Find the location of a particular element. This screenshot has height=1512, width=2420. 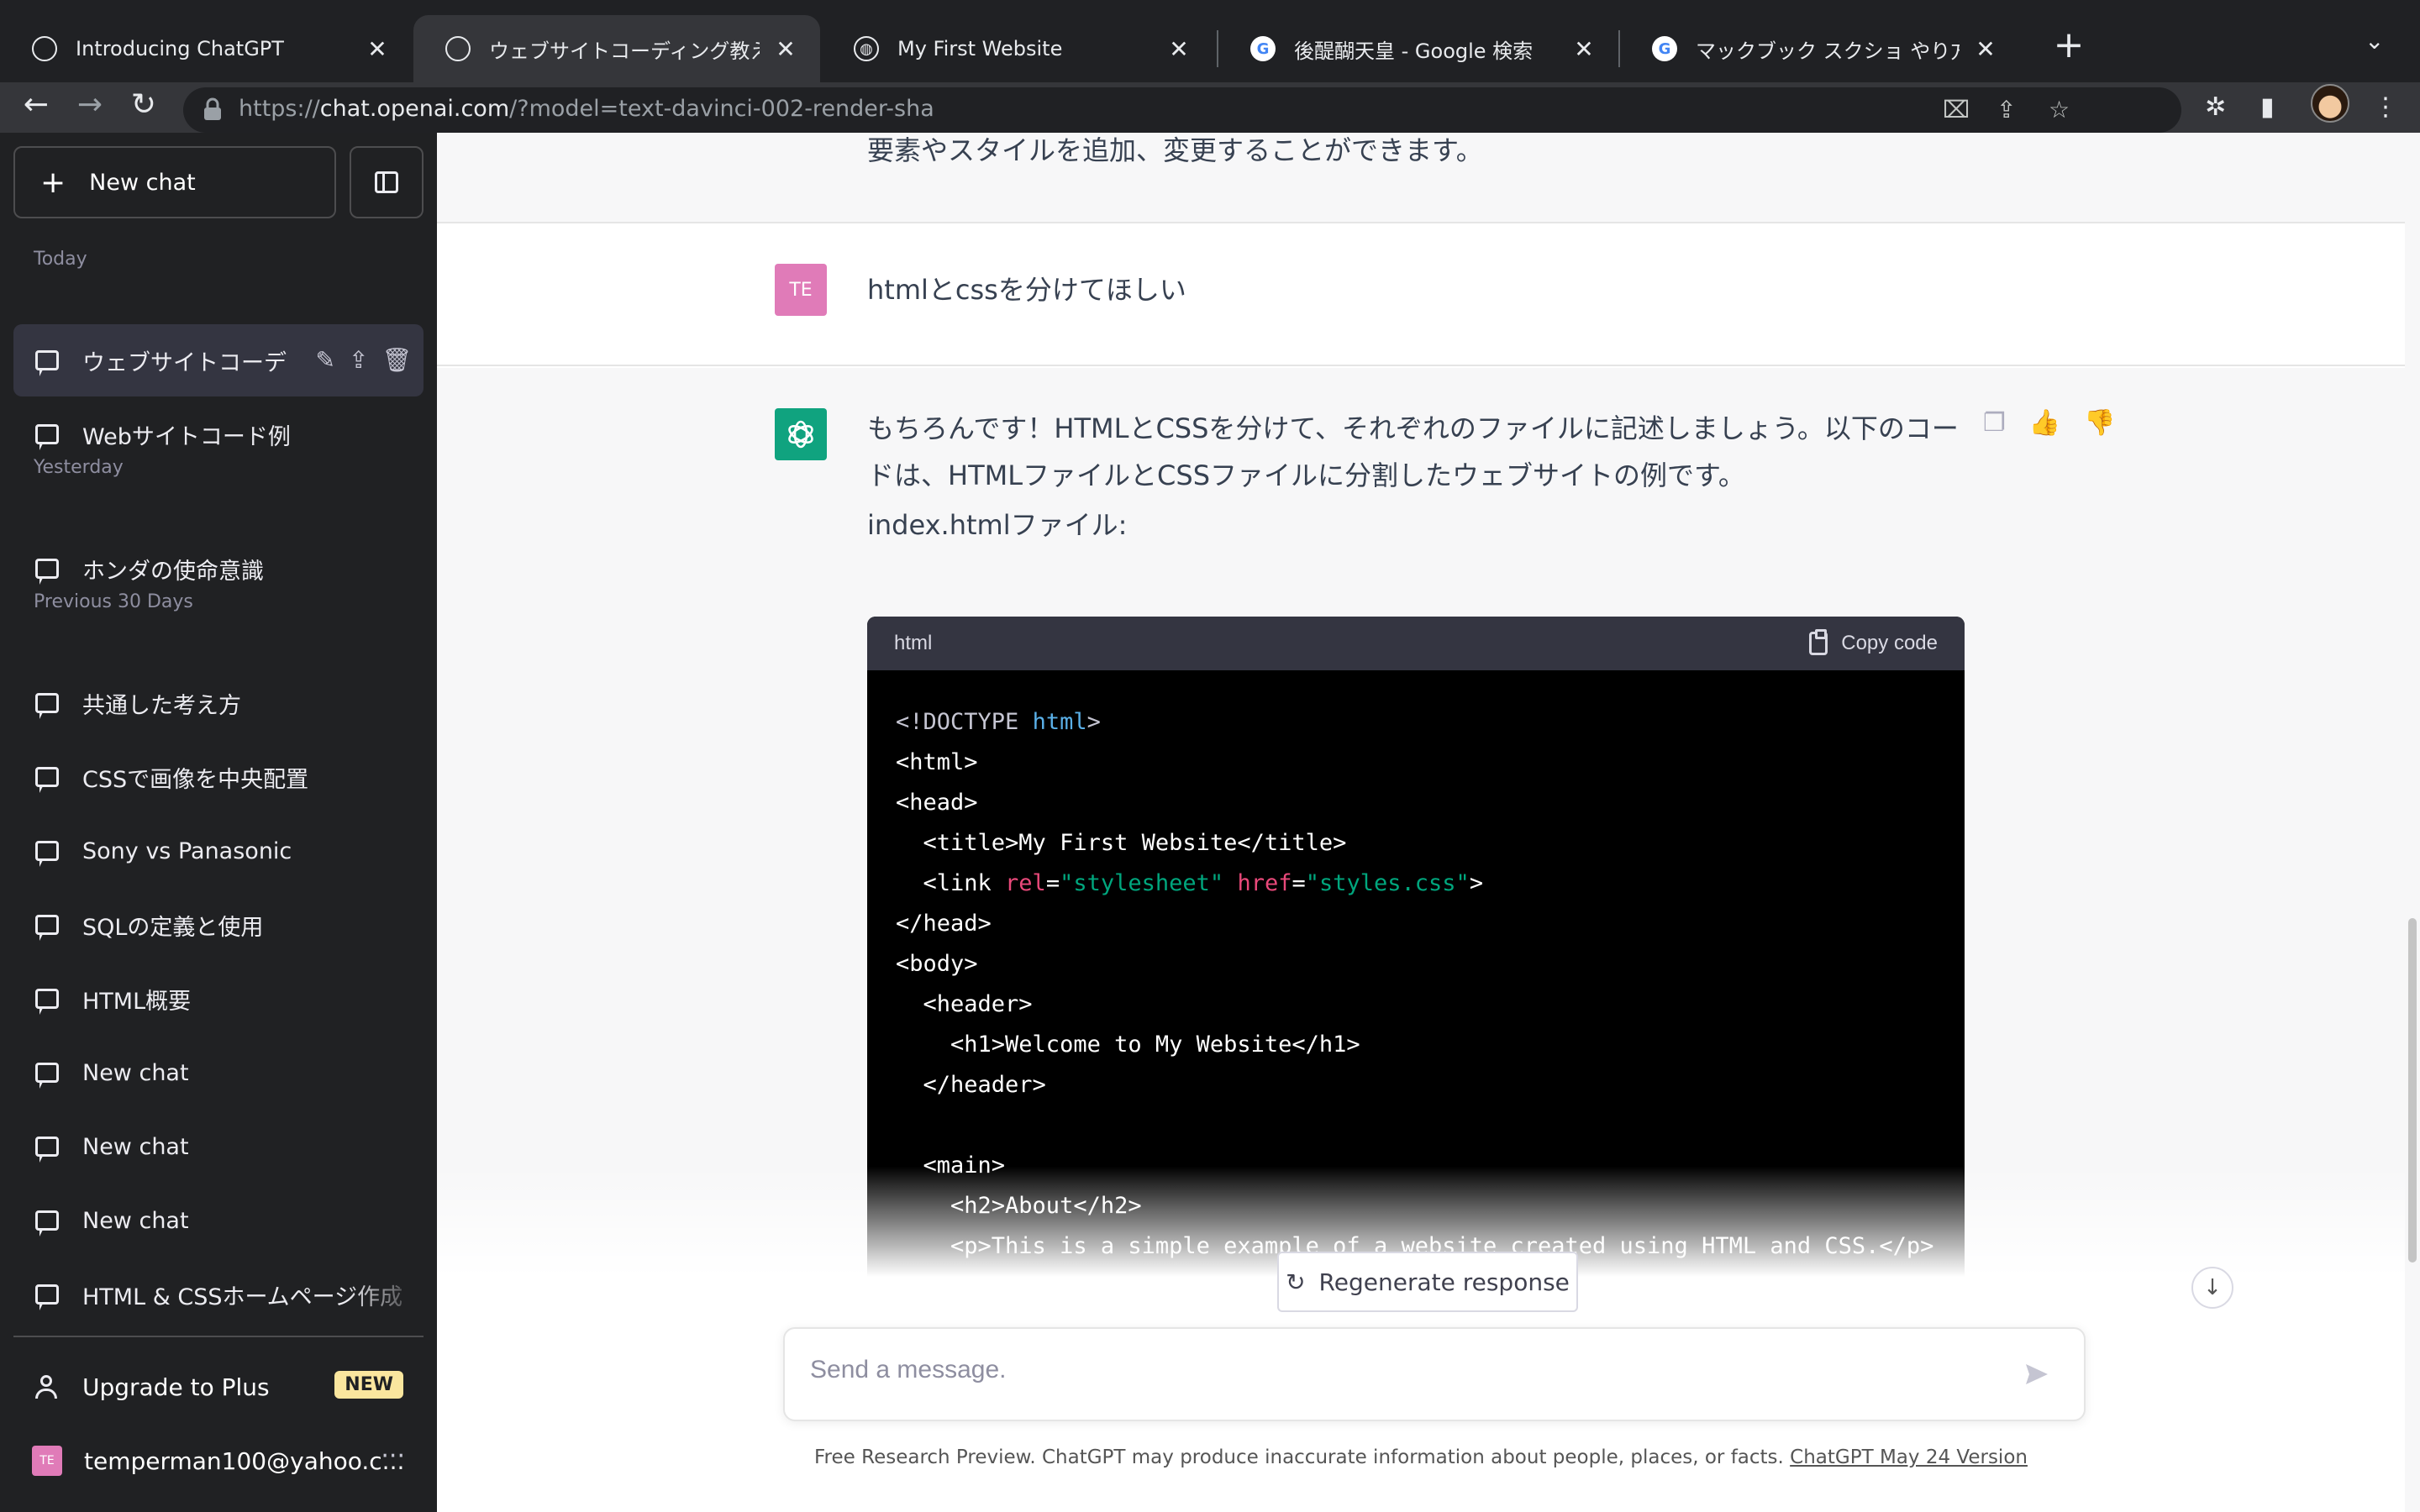

url-path: /?model=text-davinci-002-render-sha is located at coordinates (721, 109).